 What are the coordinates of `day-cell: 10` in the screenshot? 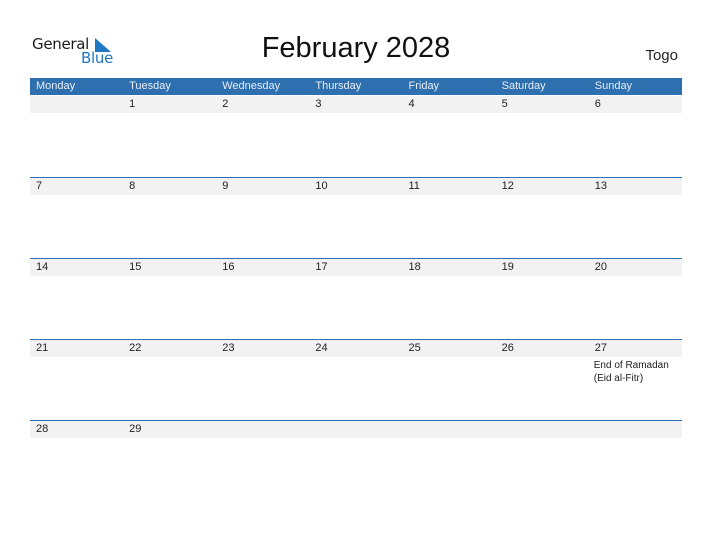 It's located at (355, 218).